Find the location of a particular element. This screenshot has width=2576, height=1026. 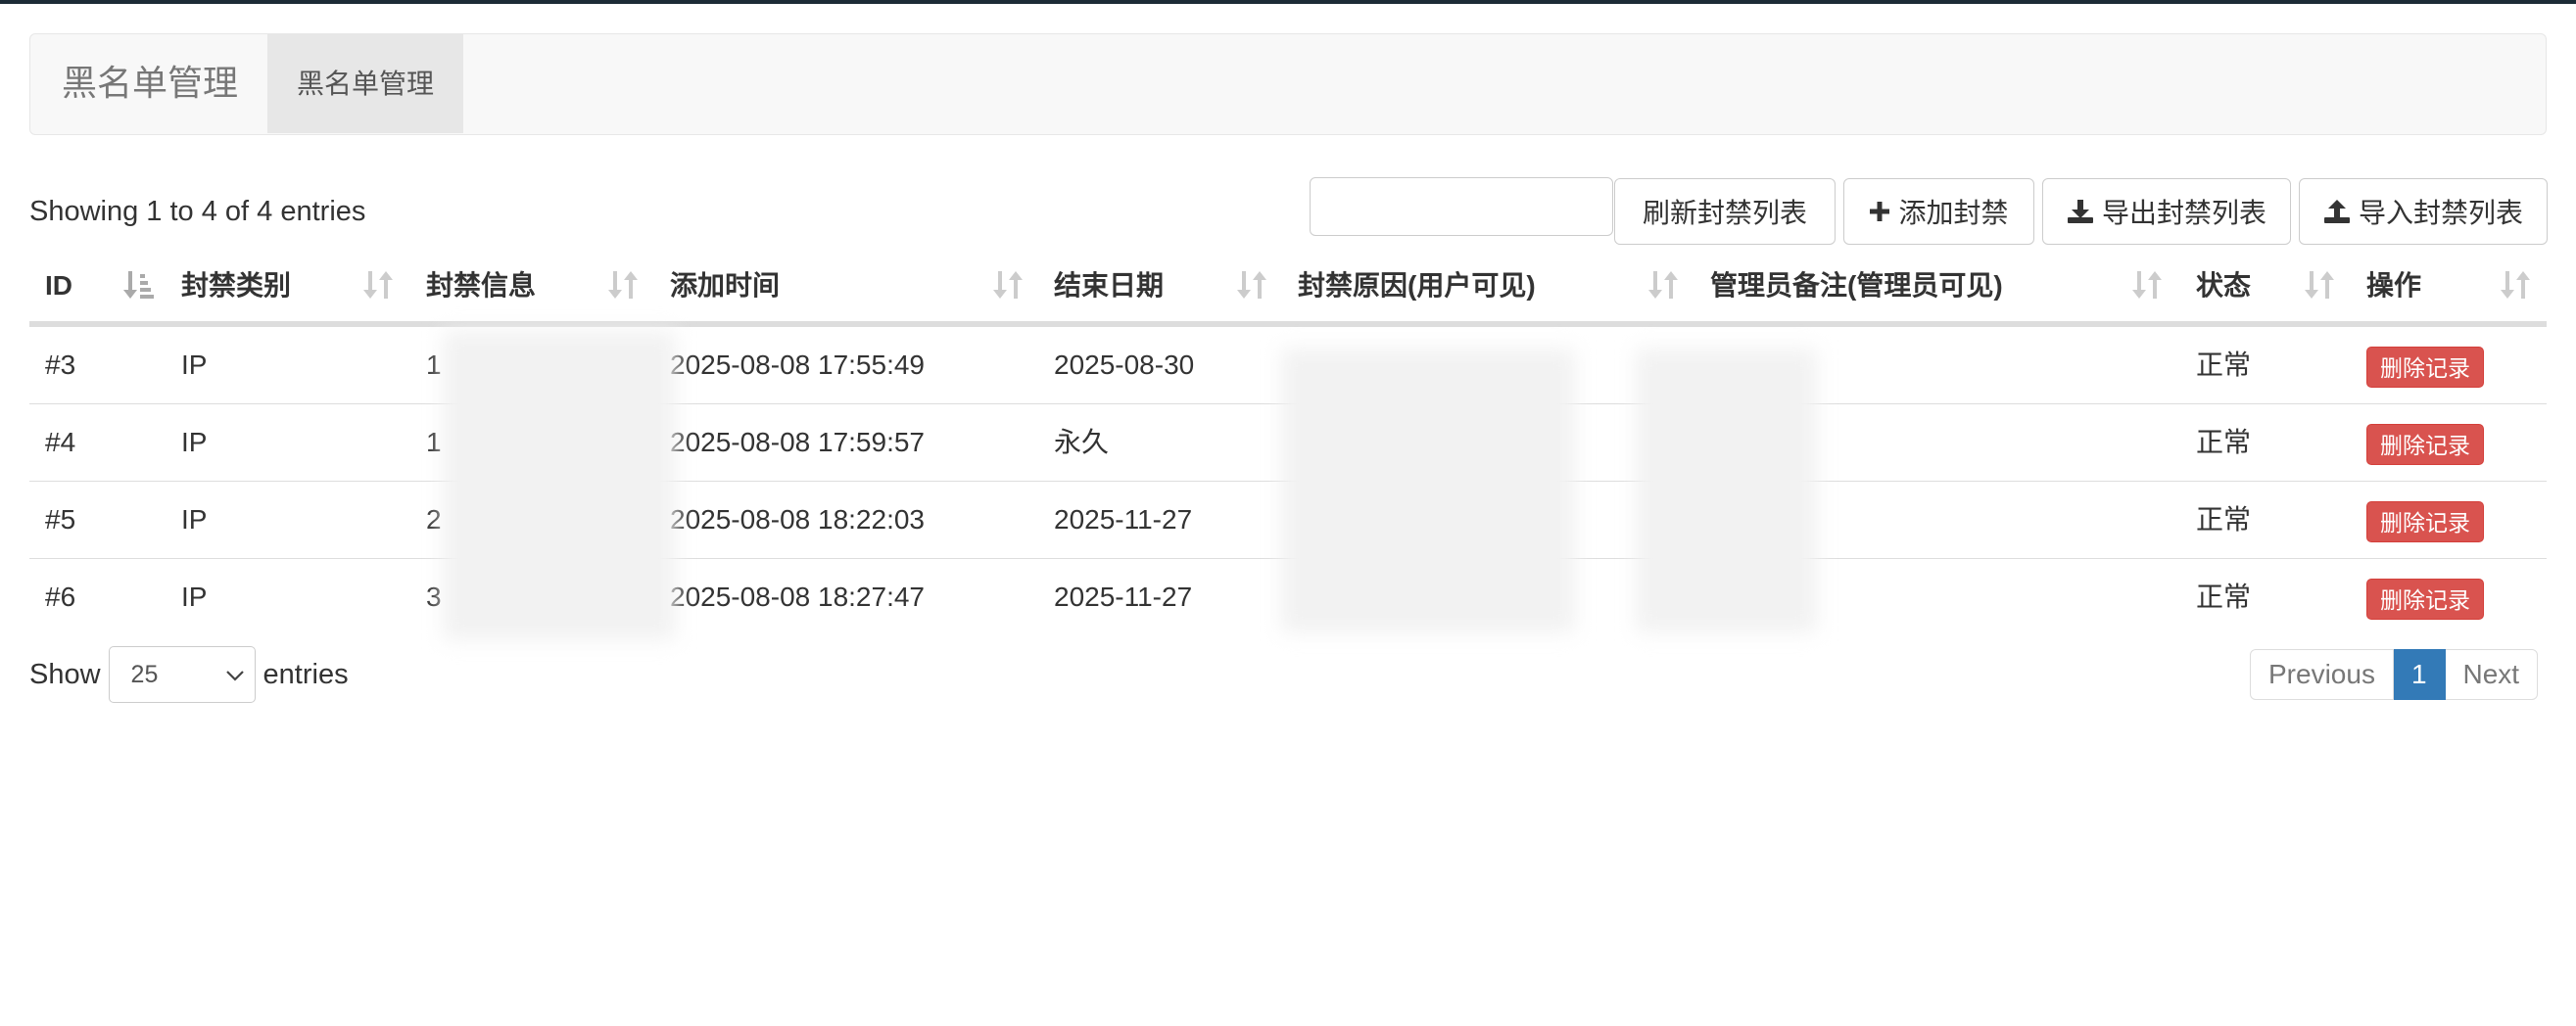

sort-amount-asc-icon is located at coordinates (139, 287).